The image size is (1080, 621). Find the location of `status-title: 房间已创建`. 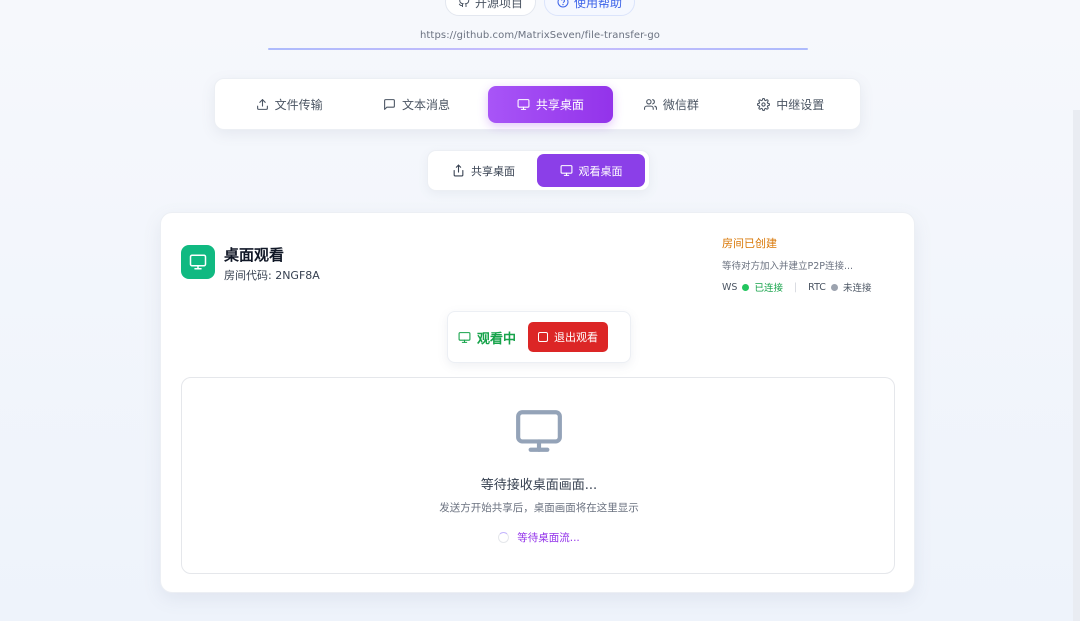

status-title: 房间已创建 is located at coordinates (749, 243).